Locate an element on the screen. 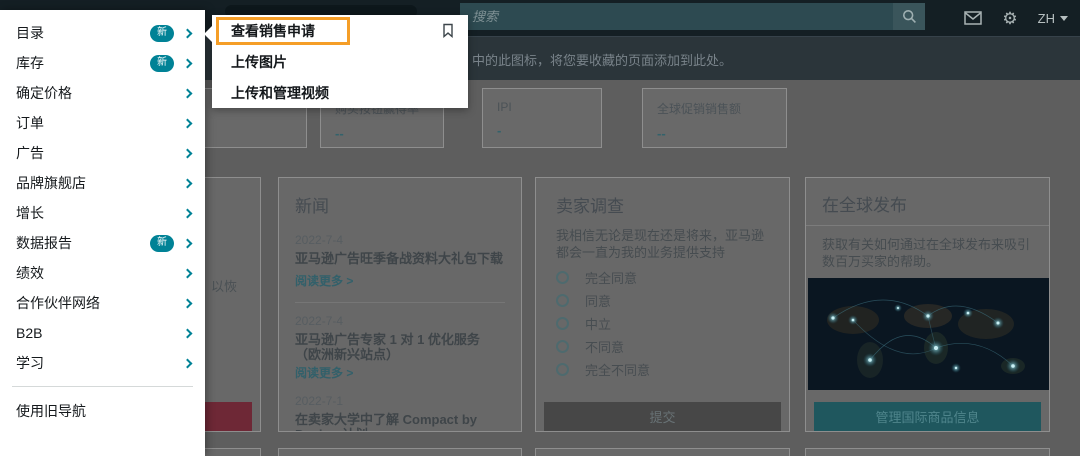 The height and width of the screenshot is (456, 1080). language-selector: ZH is located at coordinates (1053, 18).